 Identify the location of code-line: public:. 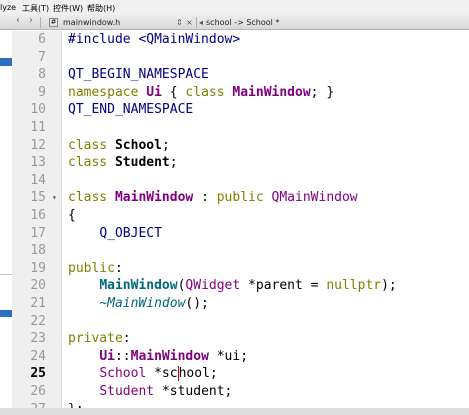
(95, 269).